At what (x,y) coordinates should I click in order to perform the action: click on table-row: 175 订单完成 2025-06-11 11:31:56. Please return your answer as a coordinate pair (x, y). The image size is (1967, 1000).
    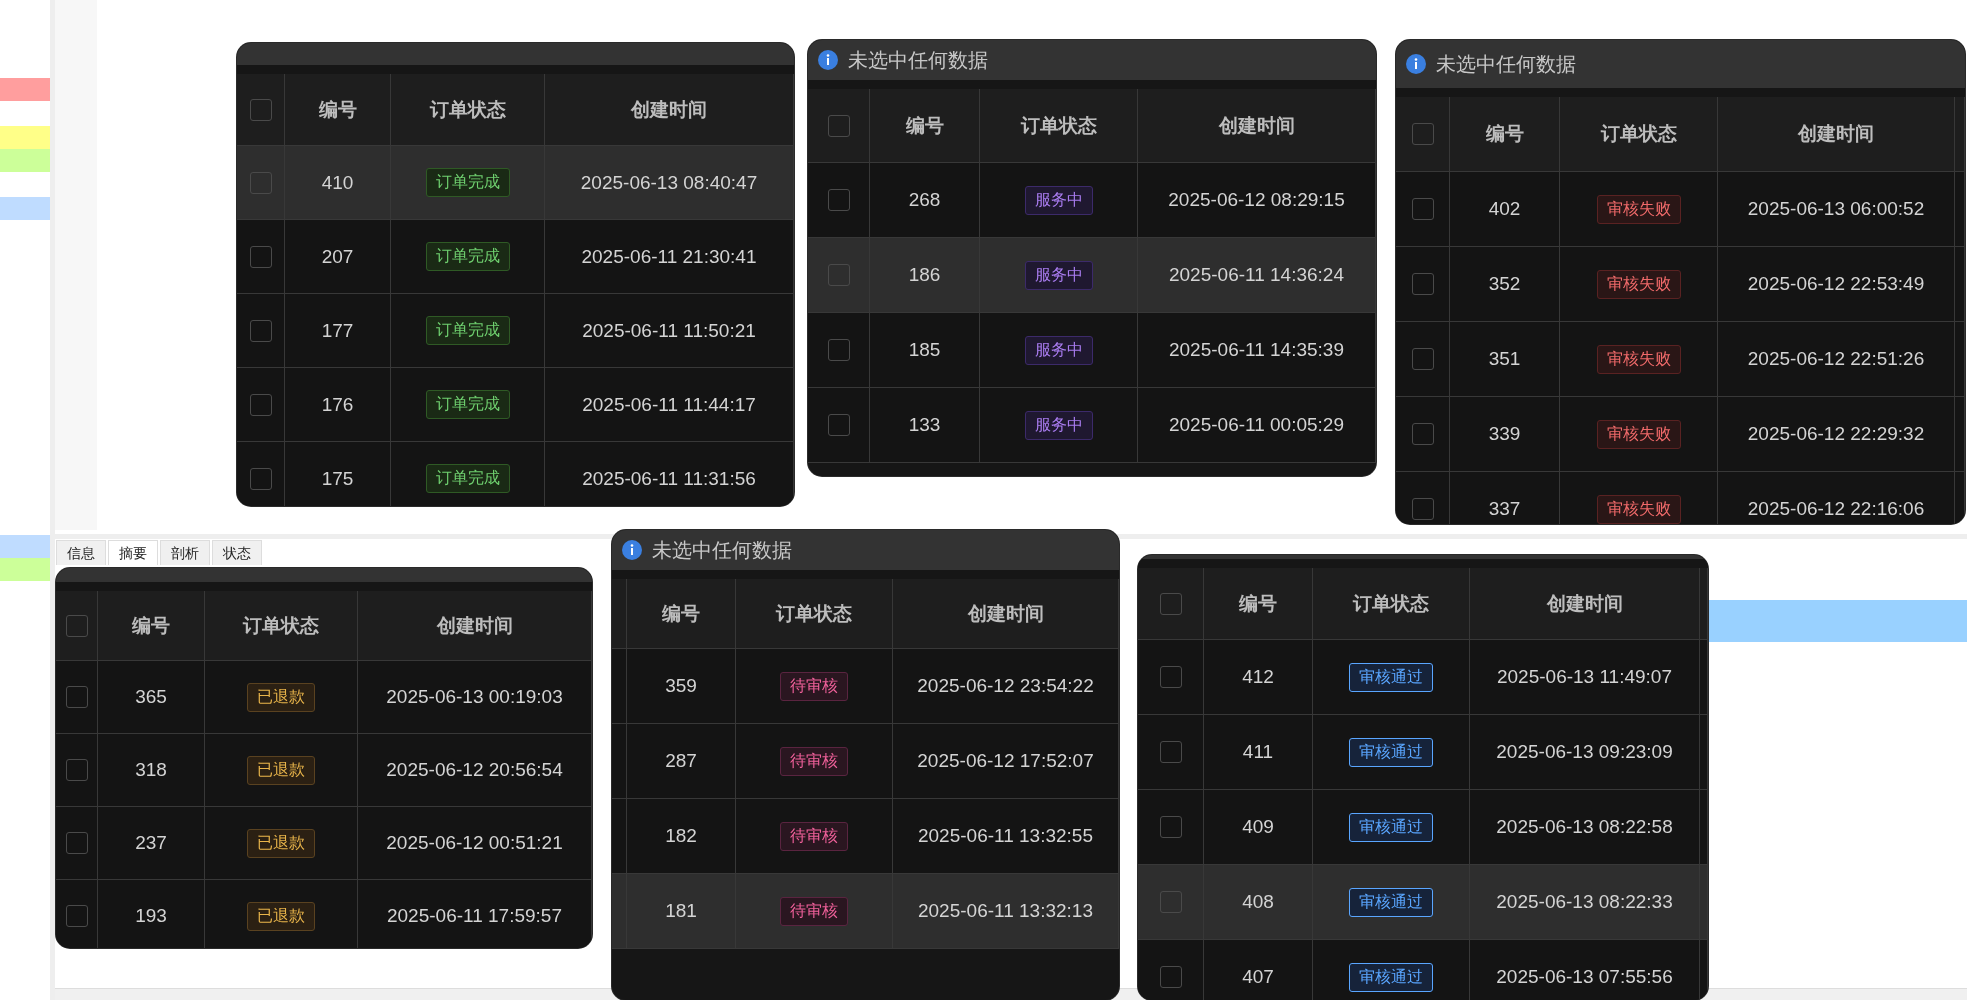
    Looking at the image, I should click on (515, 474).